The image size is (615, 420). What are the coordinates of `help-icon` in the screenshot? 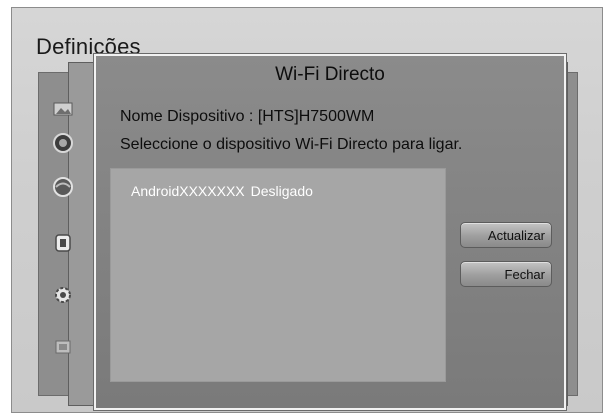 It's located at (63, 347).